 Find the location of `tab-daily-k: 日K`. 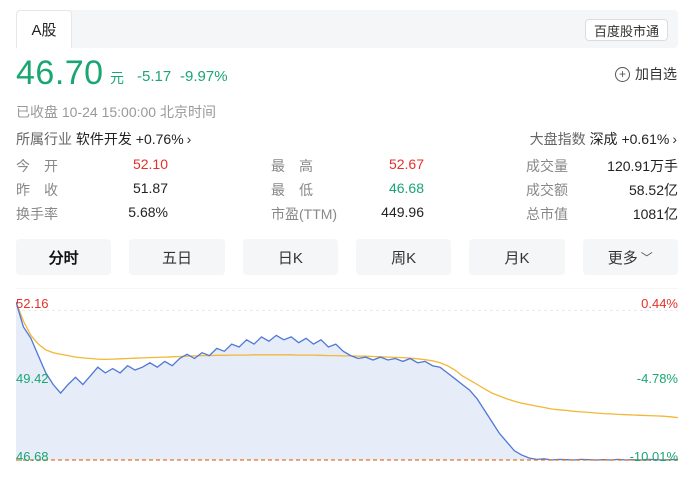

tab-daily-k: 日K is located at coordinates (290, 257).